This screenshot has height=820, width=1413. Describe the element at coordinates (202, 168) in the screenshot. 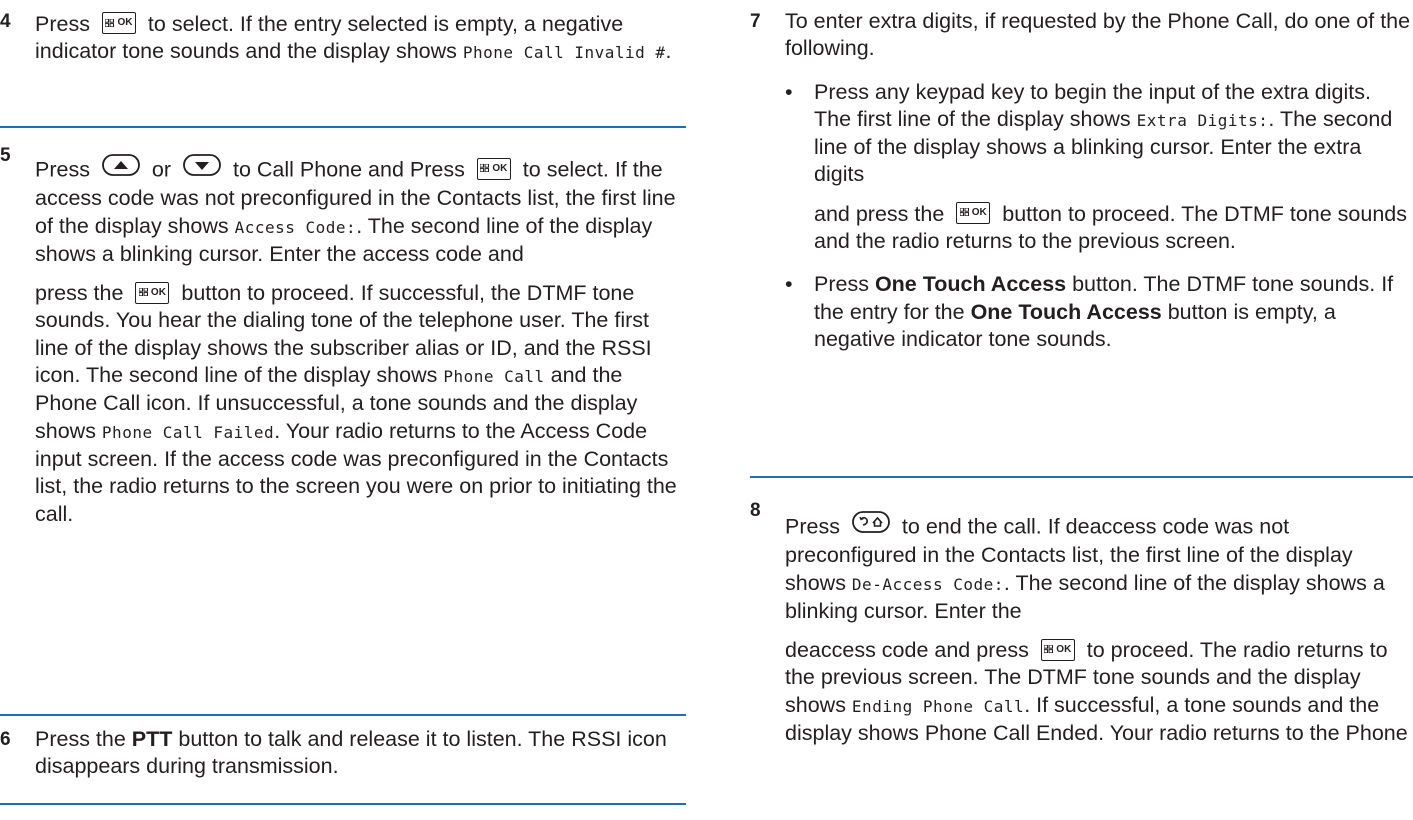

I see `down-arrow-key-icon` at that location.